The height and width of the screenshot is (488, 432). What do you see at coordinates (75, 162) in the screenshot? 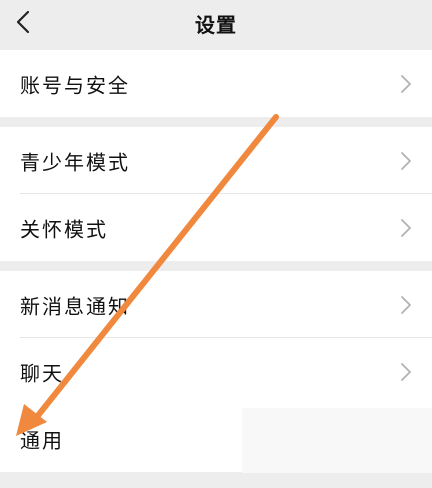
I see `settings-item-label: 青少年模式` at bounding box center [75, 162].